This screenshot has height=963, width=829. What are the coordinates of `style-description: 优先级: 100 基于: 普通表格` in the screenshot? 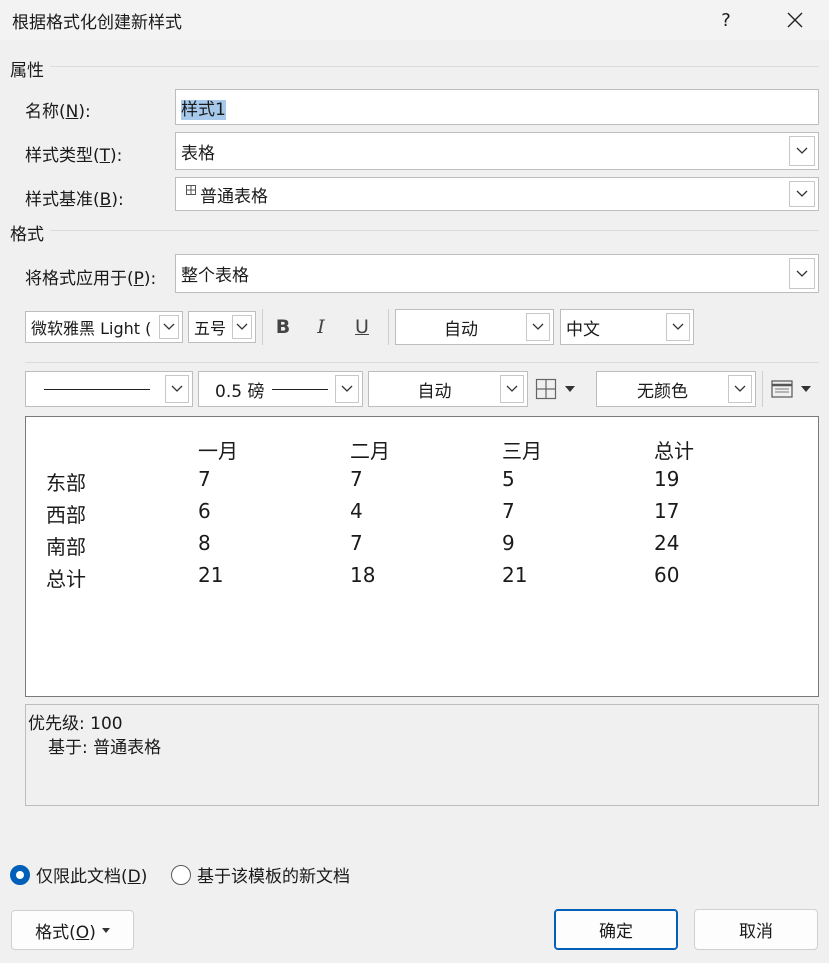 It's located at (422, 755).